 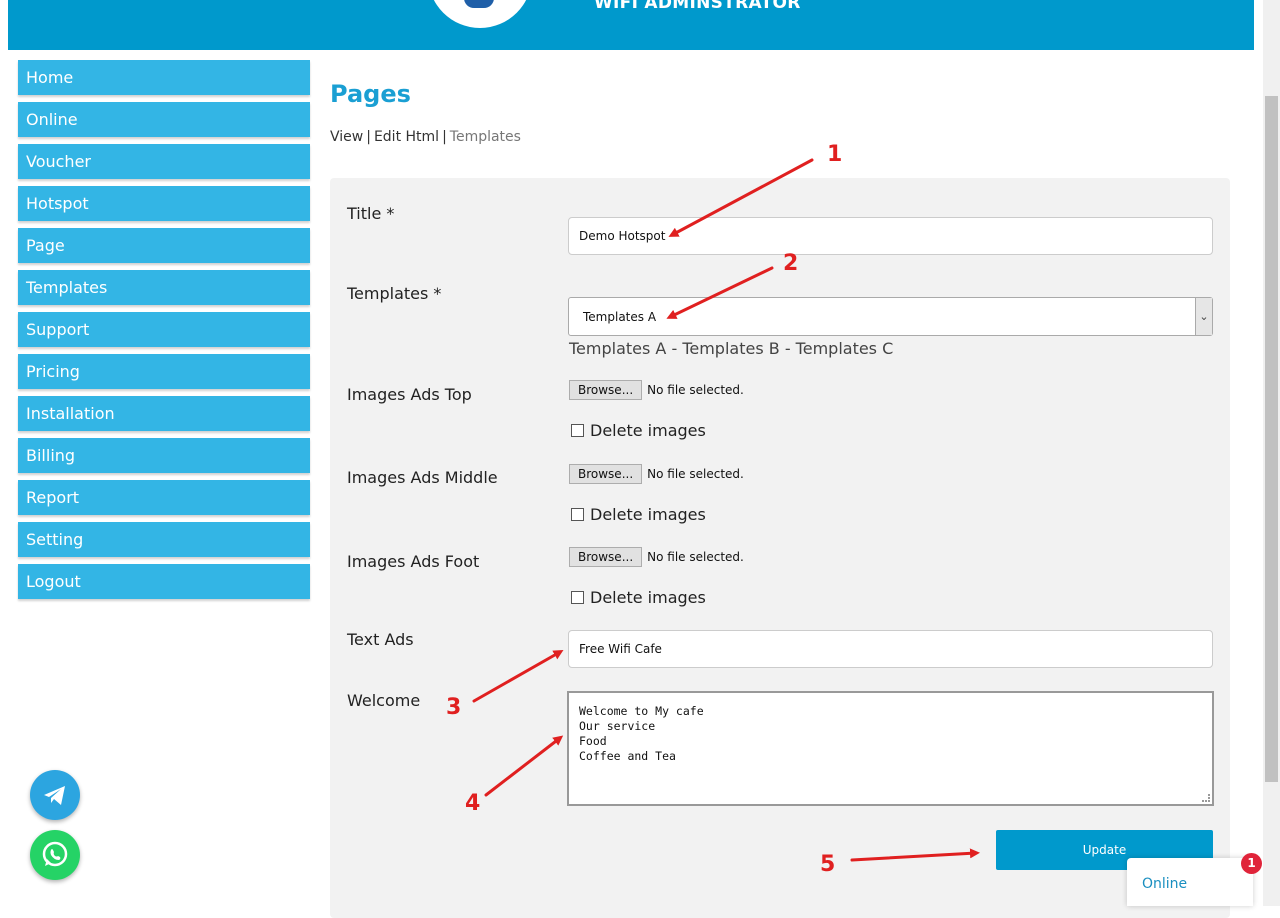 What do you see at coordinates (695, 474) in the screenshot?
I see `ads-middle-file-status: No file selected.` at bounding box center [695, 474].